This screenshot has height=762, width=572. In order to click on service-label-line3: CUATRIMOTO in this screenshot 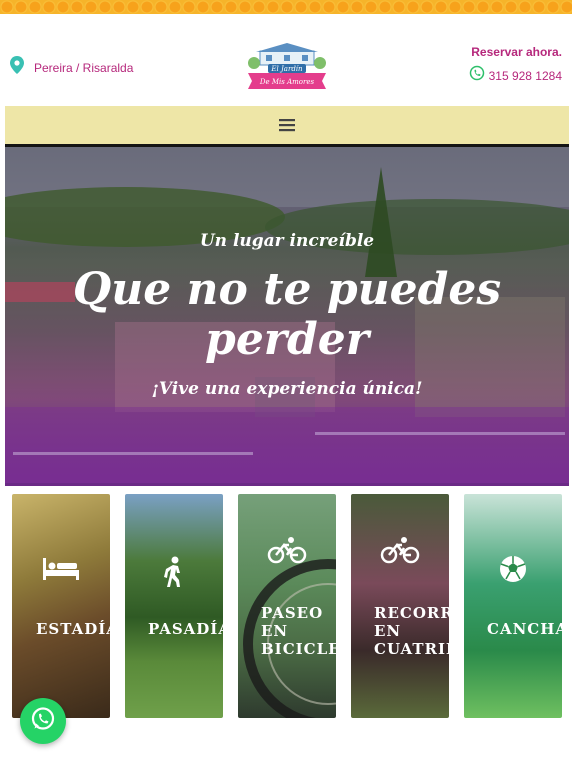, I will do `click(411, 649)`.